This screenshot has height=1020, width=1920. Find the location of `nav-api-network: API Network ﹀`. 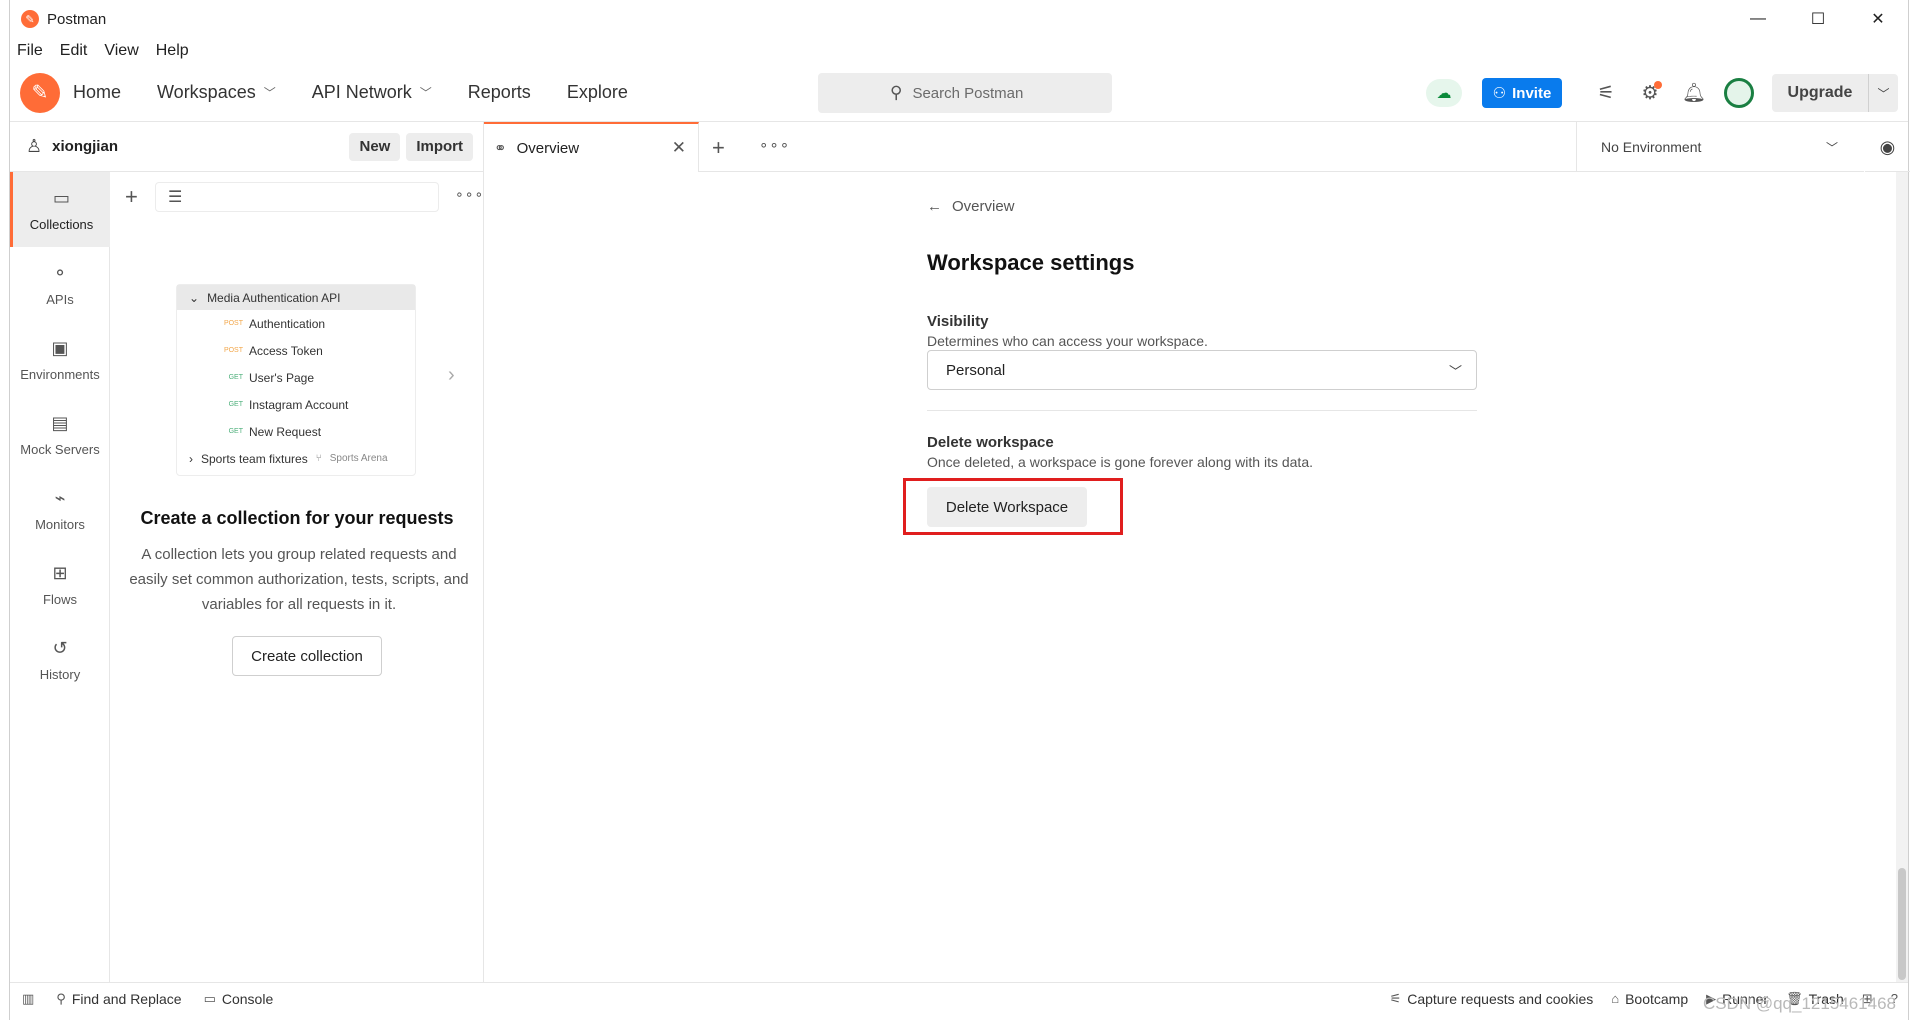

nav-api-network: API Network ﹀ is located at coordinates (372, 92).